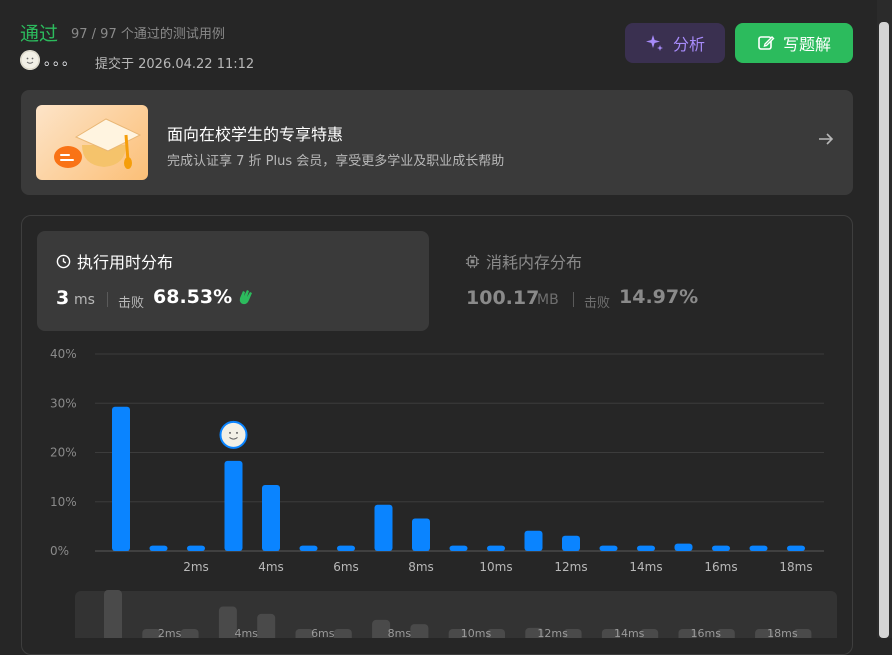 Image resolution: width=892 pixels, height=655 pixels. Describe the element at coordinates (570, 567) in the screenshot. I see `x-tick-label: 12ms` at that location.